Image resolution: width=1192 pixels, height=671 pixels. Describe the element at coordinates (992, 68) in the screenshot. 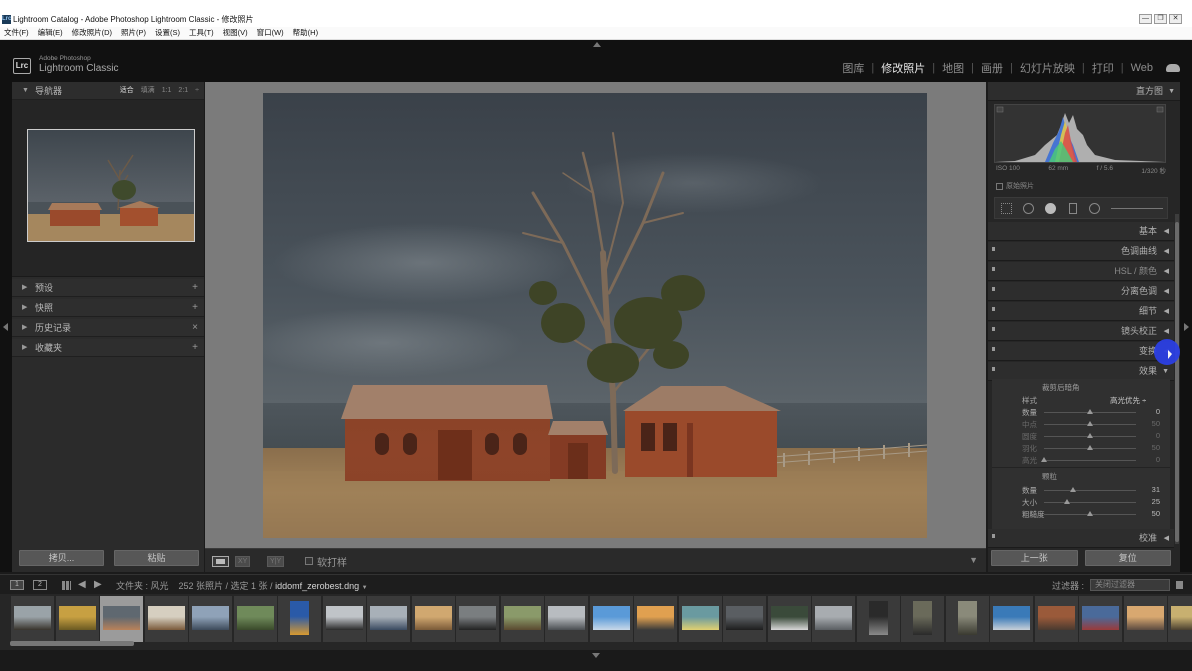

I see `module-book: 画册` at that location.